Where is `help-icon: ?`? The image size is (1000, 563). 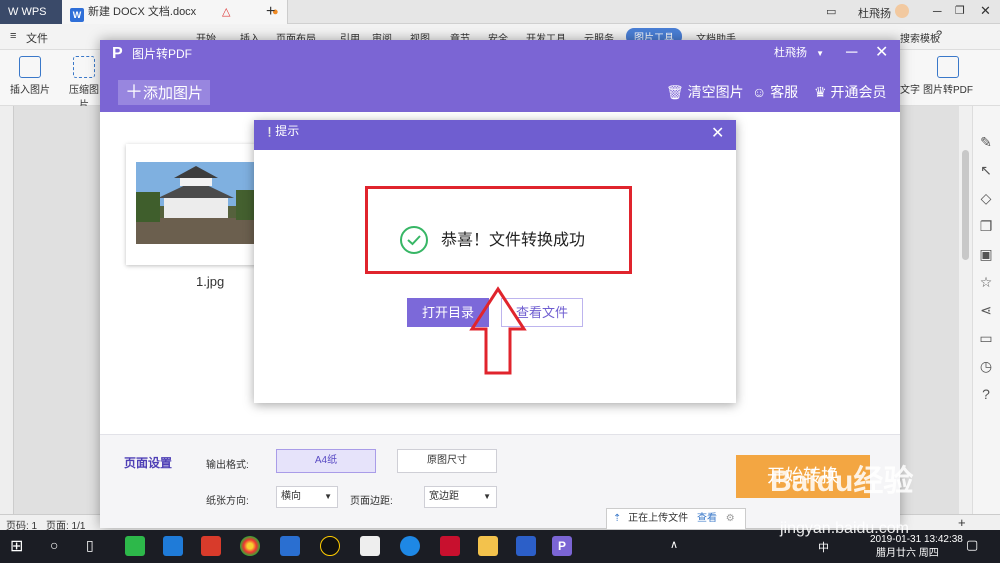
help-icon: ? is located at coordinates (939, 35).